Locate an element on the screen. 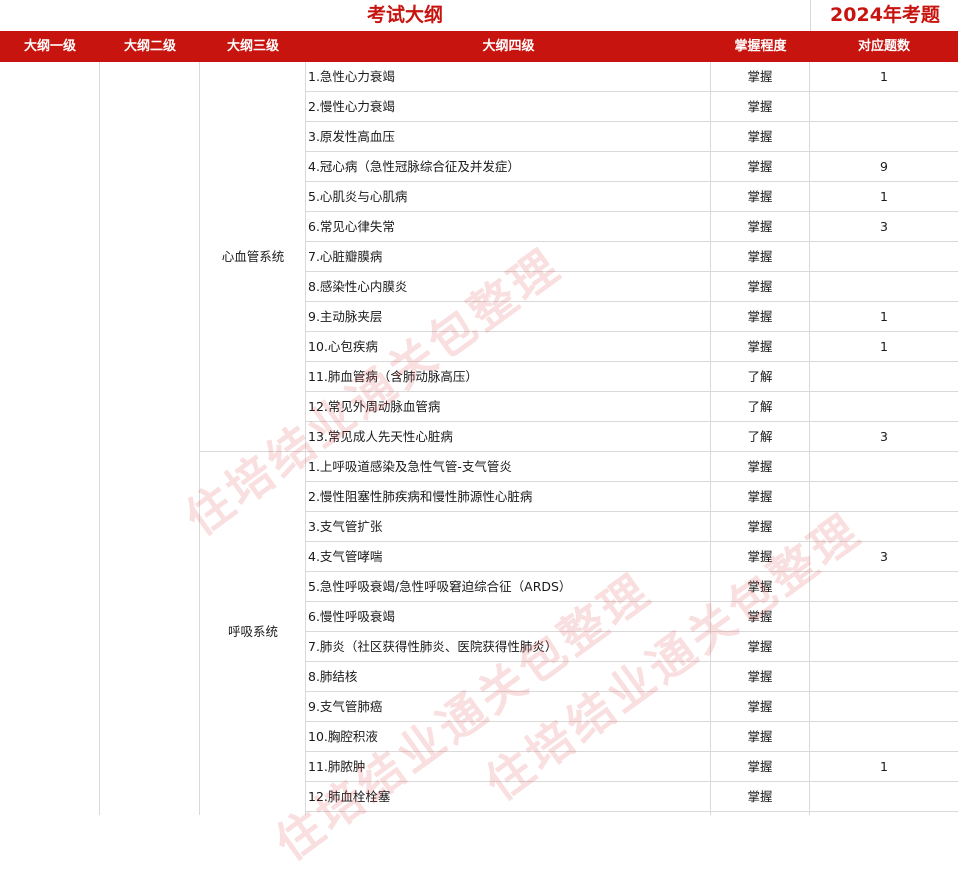 Image resolution: width=958 pixels, height=873 pixels. table-row: 9.支气管肺癌 掌握 is located at coordinates (632, 707).